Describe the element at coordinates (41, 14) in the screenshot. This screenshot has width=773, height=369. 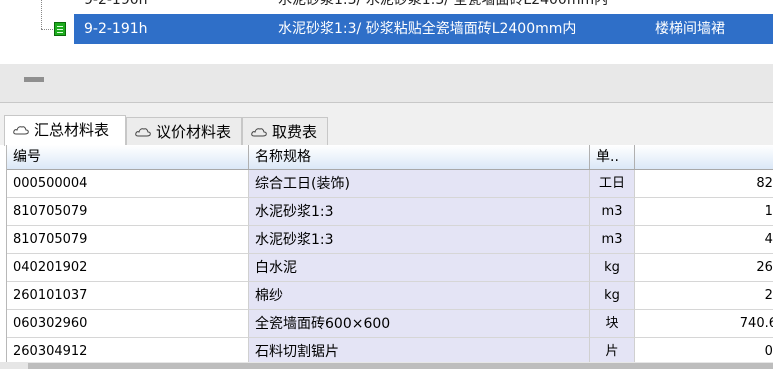
I see `tree-connector-vertical` at that location.